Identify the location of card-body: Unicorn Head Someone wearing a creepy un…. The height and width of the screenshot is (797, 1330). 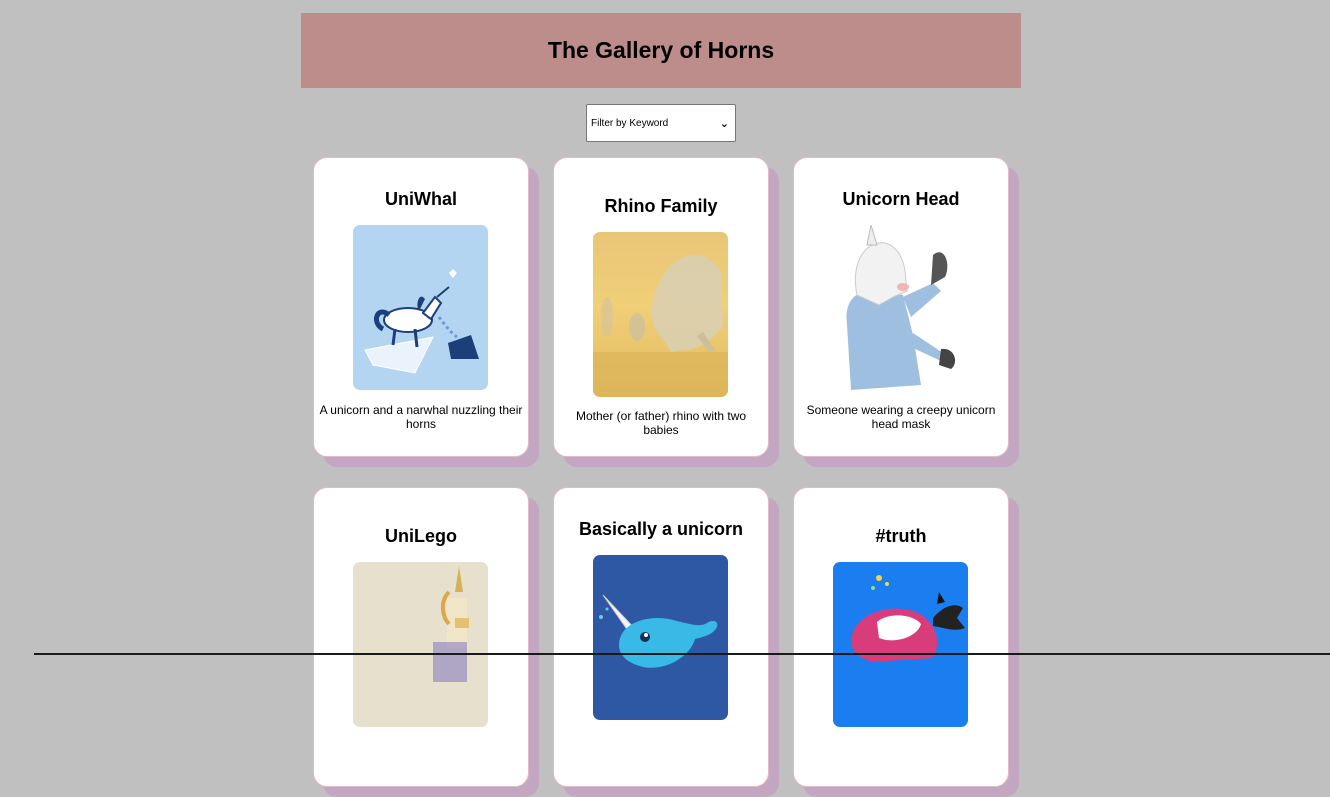
(901, 307).